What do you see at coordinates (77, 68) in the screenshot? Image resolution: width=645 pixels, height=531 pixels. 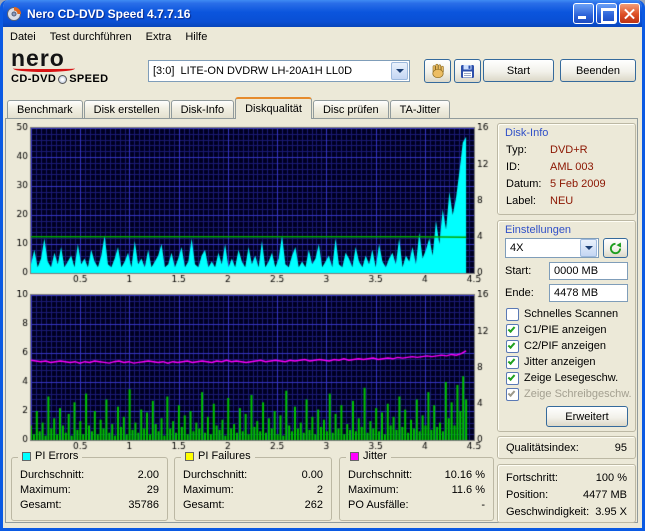 I see `nero-logo: nero CD-DVD SPEED` at bounding box center [77, 68].